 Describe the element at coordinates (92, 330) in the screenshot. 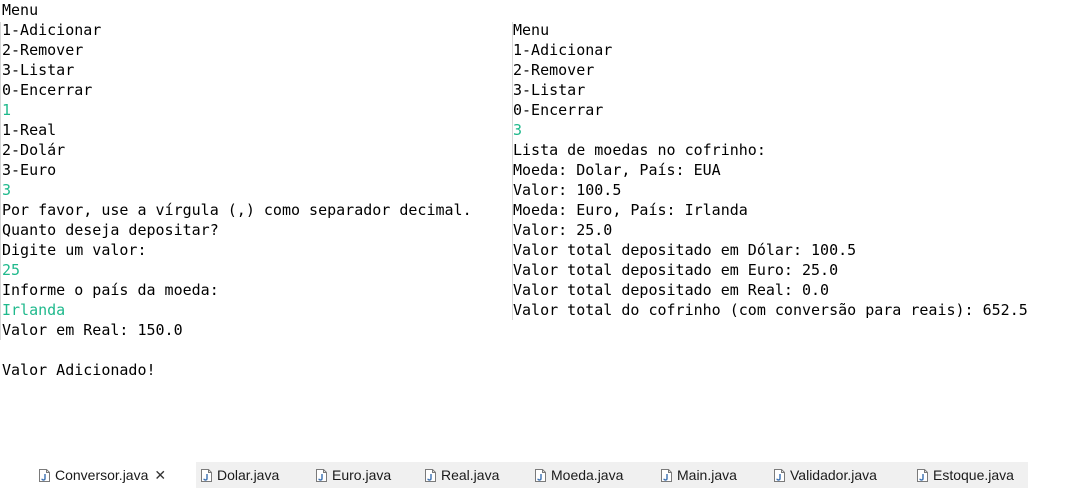

I see `console-output-line: Valor em Real: 150.0` at that location.